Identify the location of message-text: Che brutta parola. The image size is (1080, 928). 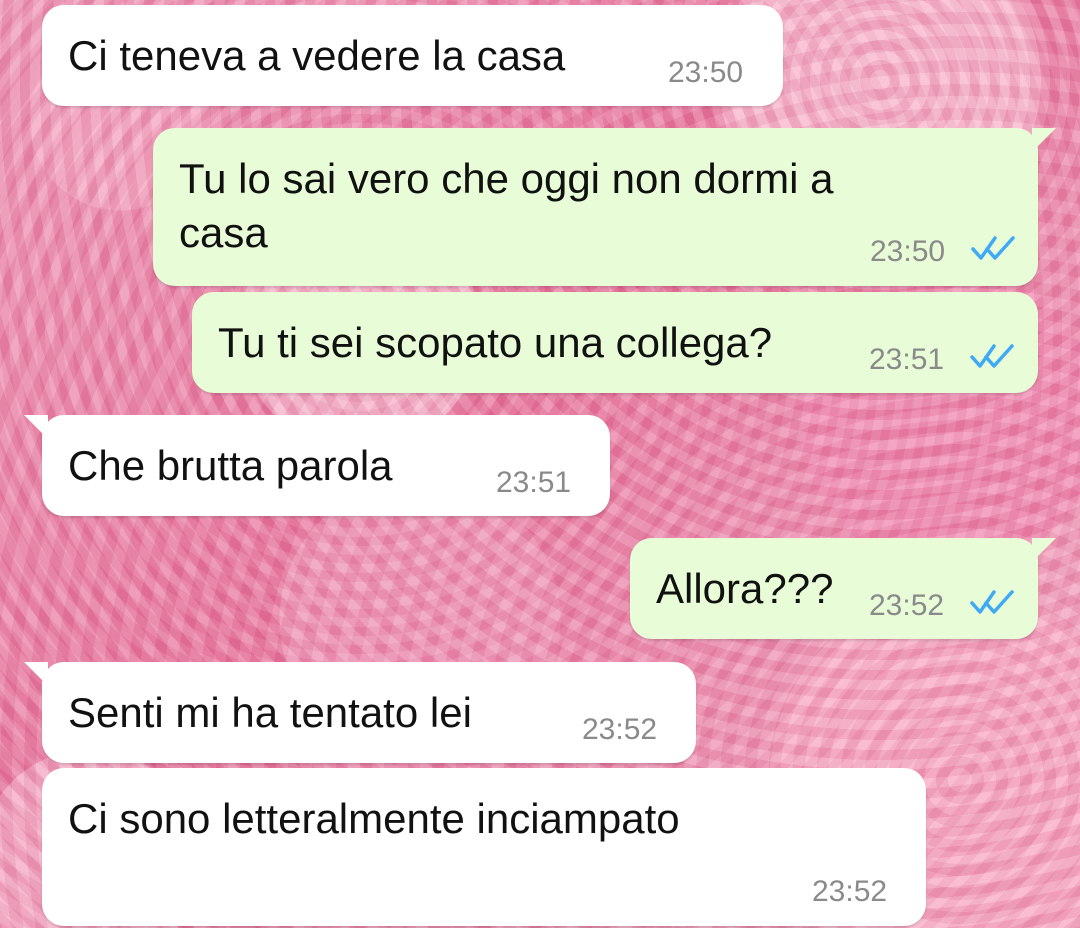
(230, 465).